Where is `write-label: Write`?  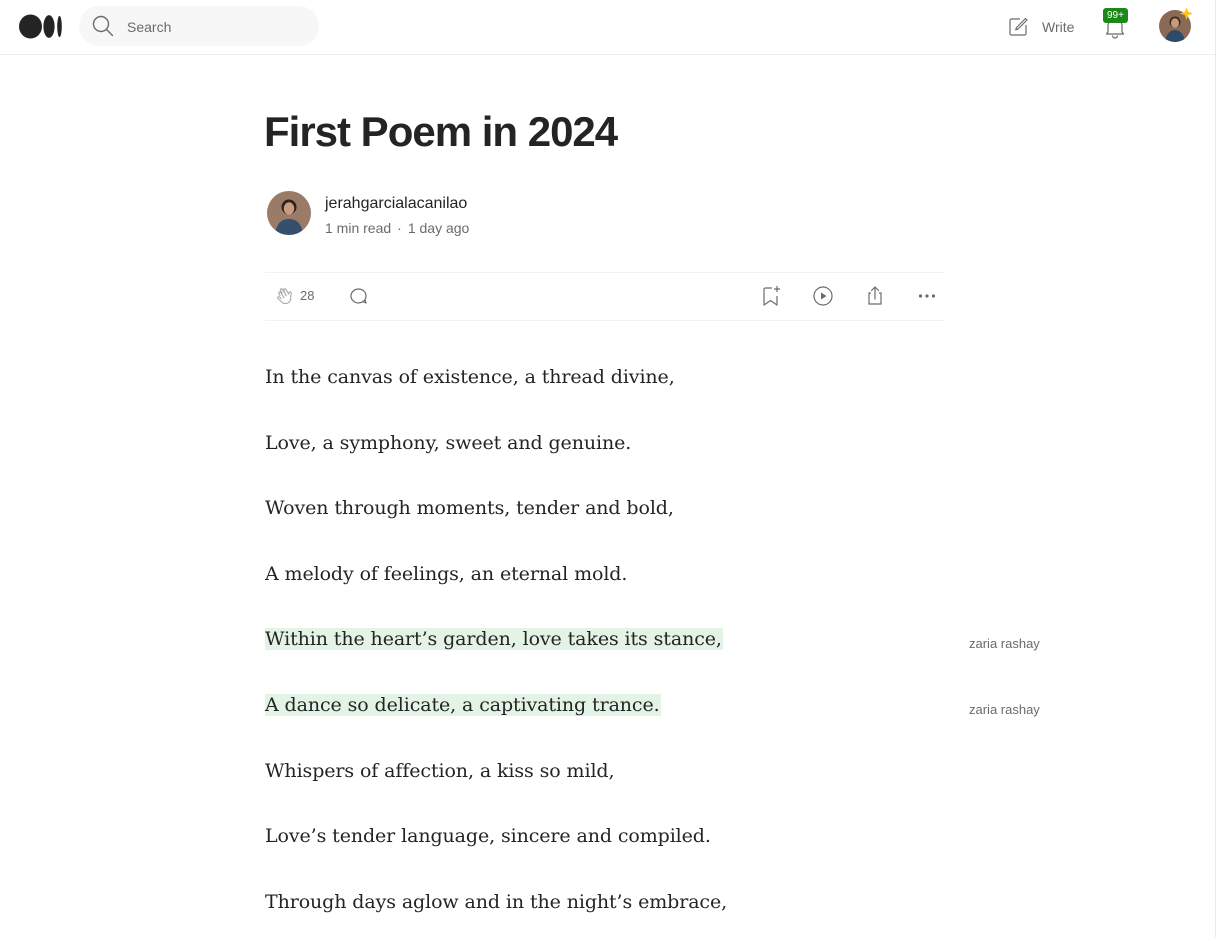
write-label: Write is located at coordinates (1058, 27).